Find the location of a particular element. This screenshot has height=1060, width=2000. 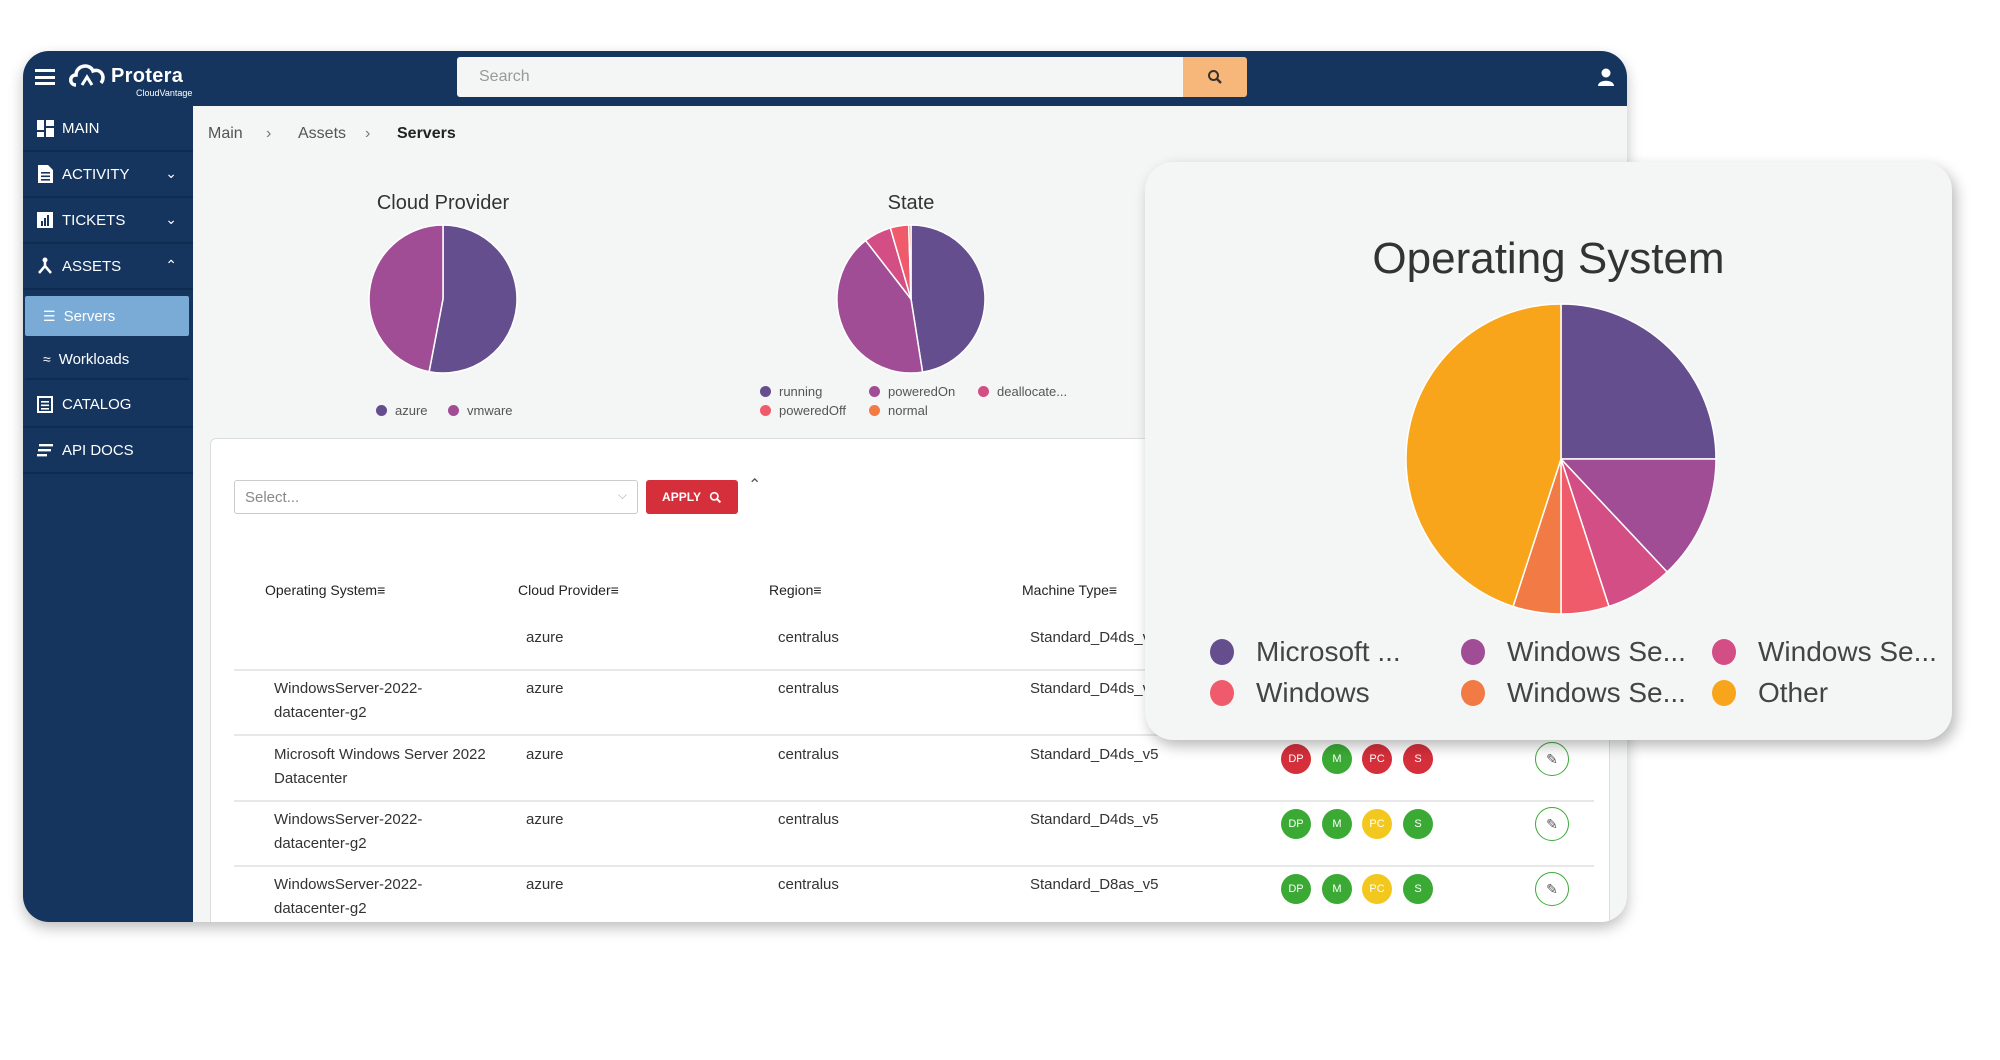

pie-slice-running is located at coordinates (948, 298).